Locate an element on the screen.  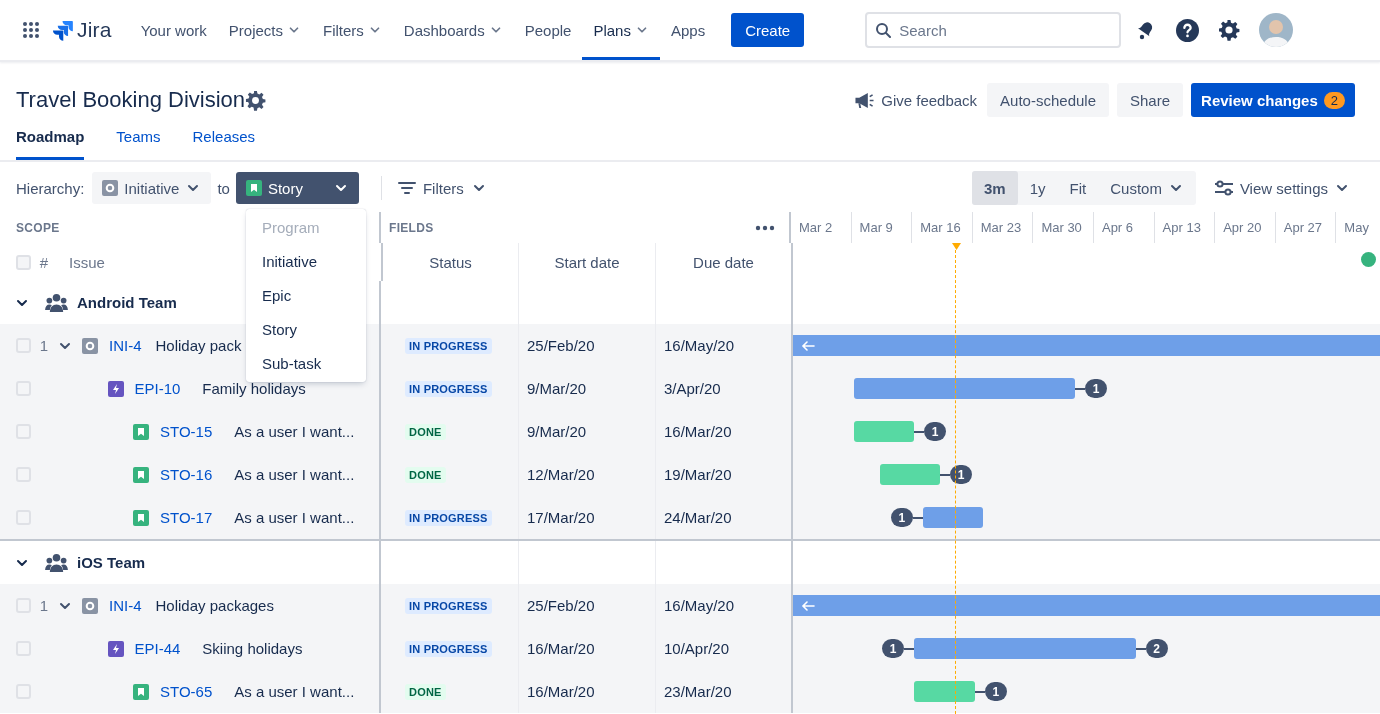
start-date: 25/Feb/20 is located at coordinates (561, 605).